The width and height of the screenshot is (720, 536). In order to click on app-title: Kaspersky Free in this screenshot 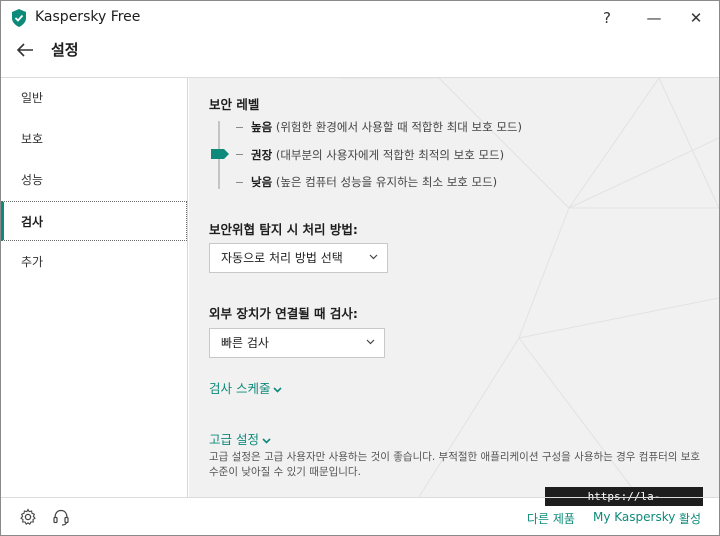, I will do `click(88, 17)`.